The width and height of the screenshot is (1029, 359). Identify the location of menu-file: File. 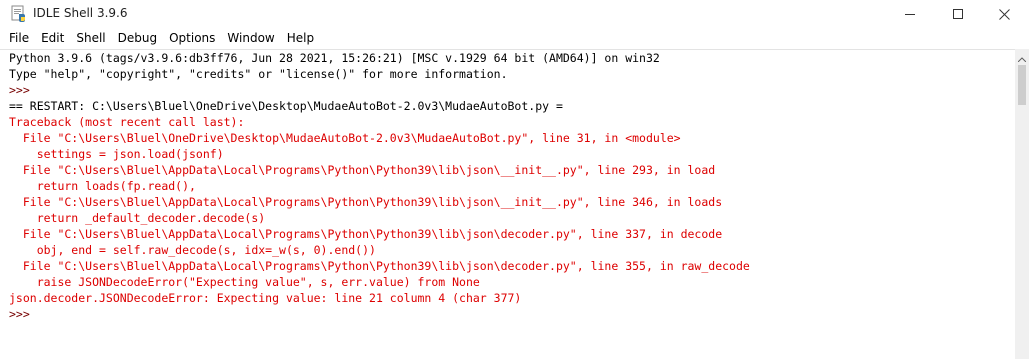
(17, 38).